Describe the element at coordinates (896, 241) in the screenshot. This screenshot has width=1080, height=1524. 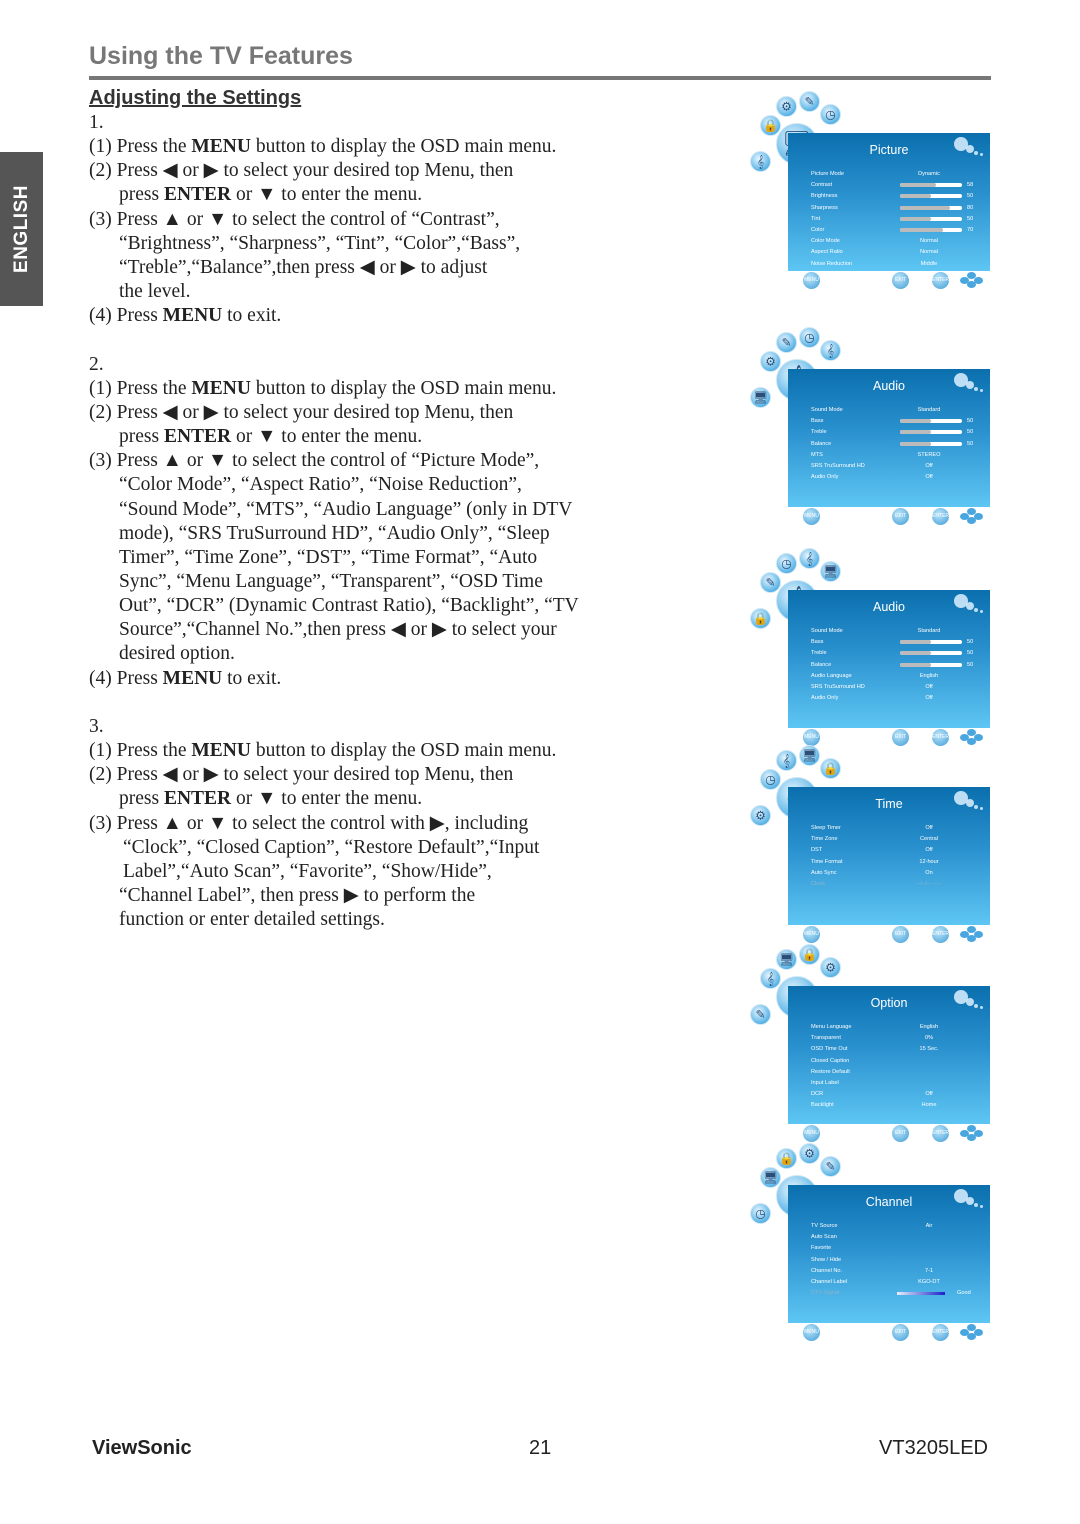
I see `osd-setting-row: Color Mode Normal` at that location.